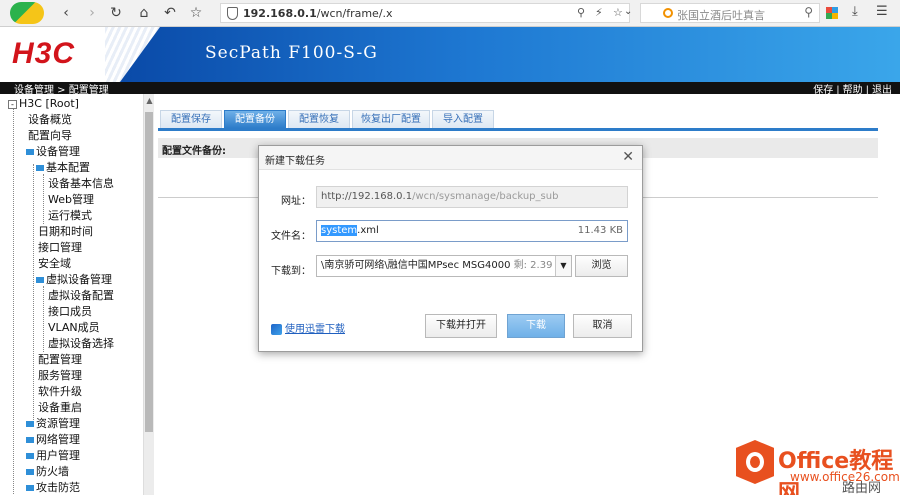 The image size is (900, 495). Describe the element at coordinates (882, 11) in the screenshot. I see `menu-icon: ☰` at that location.